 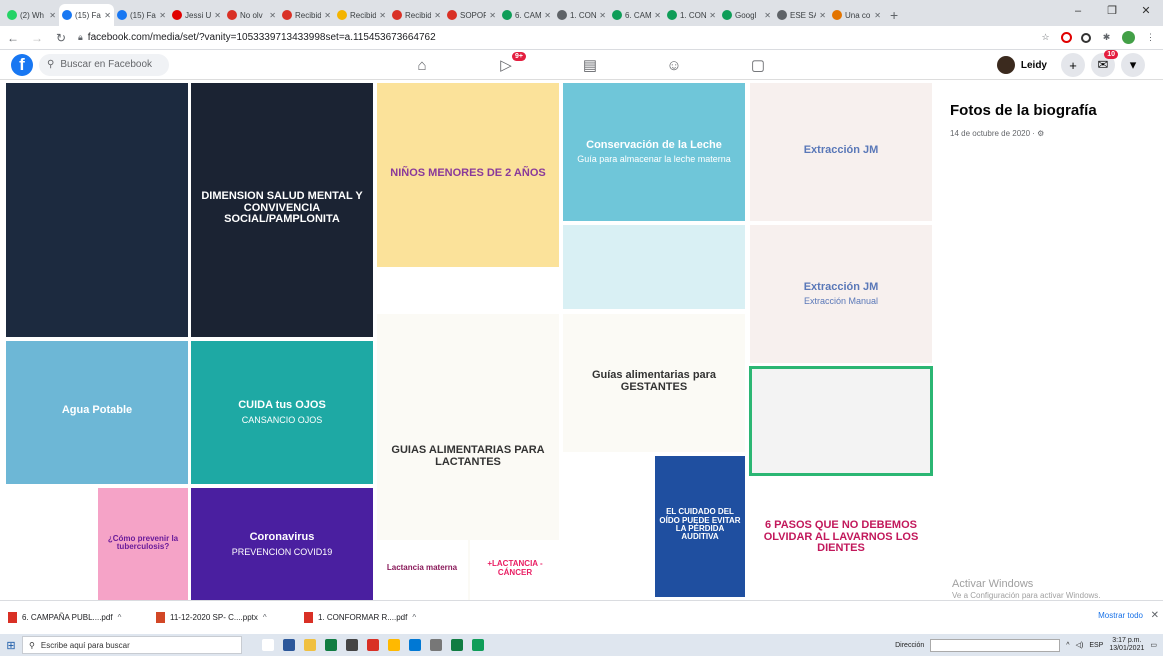 What do you see at coordinates (894, 15) in the screenshot?
I see `new-tab-button: +` at bounding box center [894, 15].